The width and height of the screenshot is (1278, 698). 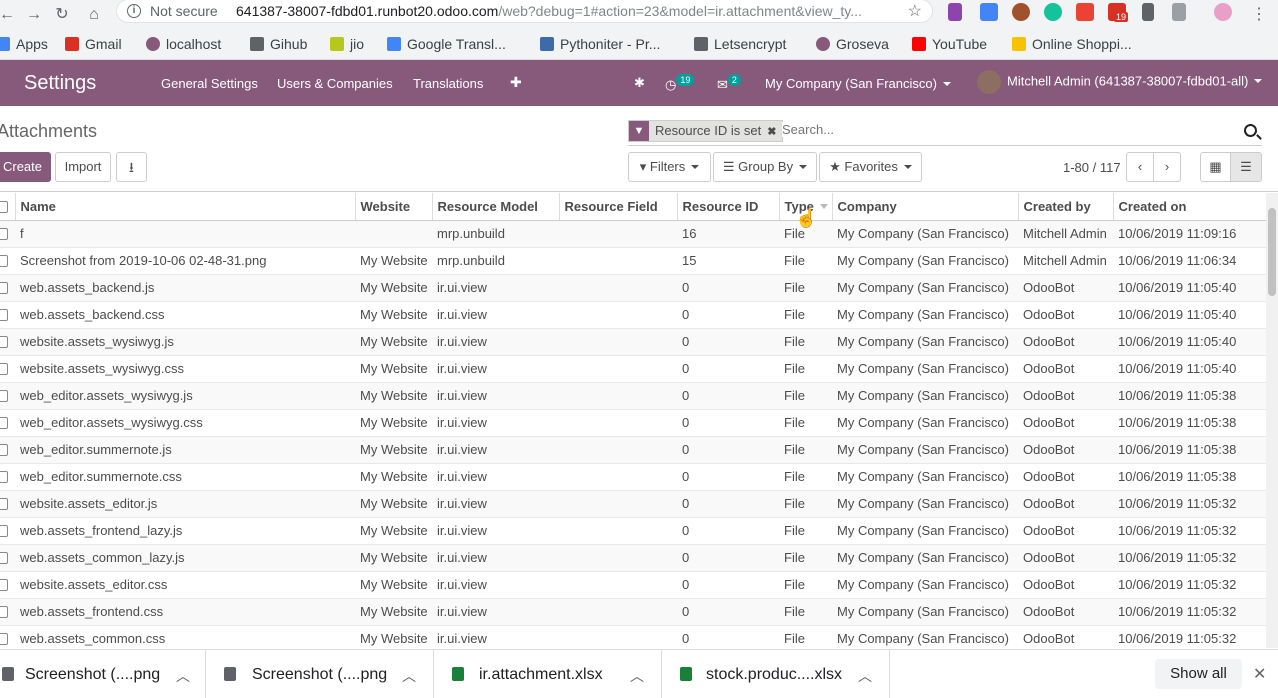 What do you see at coordinates (209, 83) in the screenshot?
I see `menu-general-settings: General Settings` at bounding box center [209, 83].